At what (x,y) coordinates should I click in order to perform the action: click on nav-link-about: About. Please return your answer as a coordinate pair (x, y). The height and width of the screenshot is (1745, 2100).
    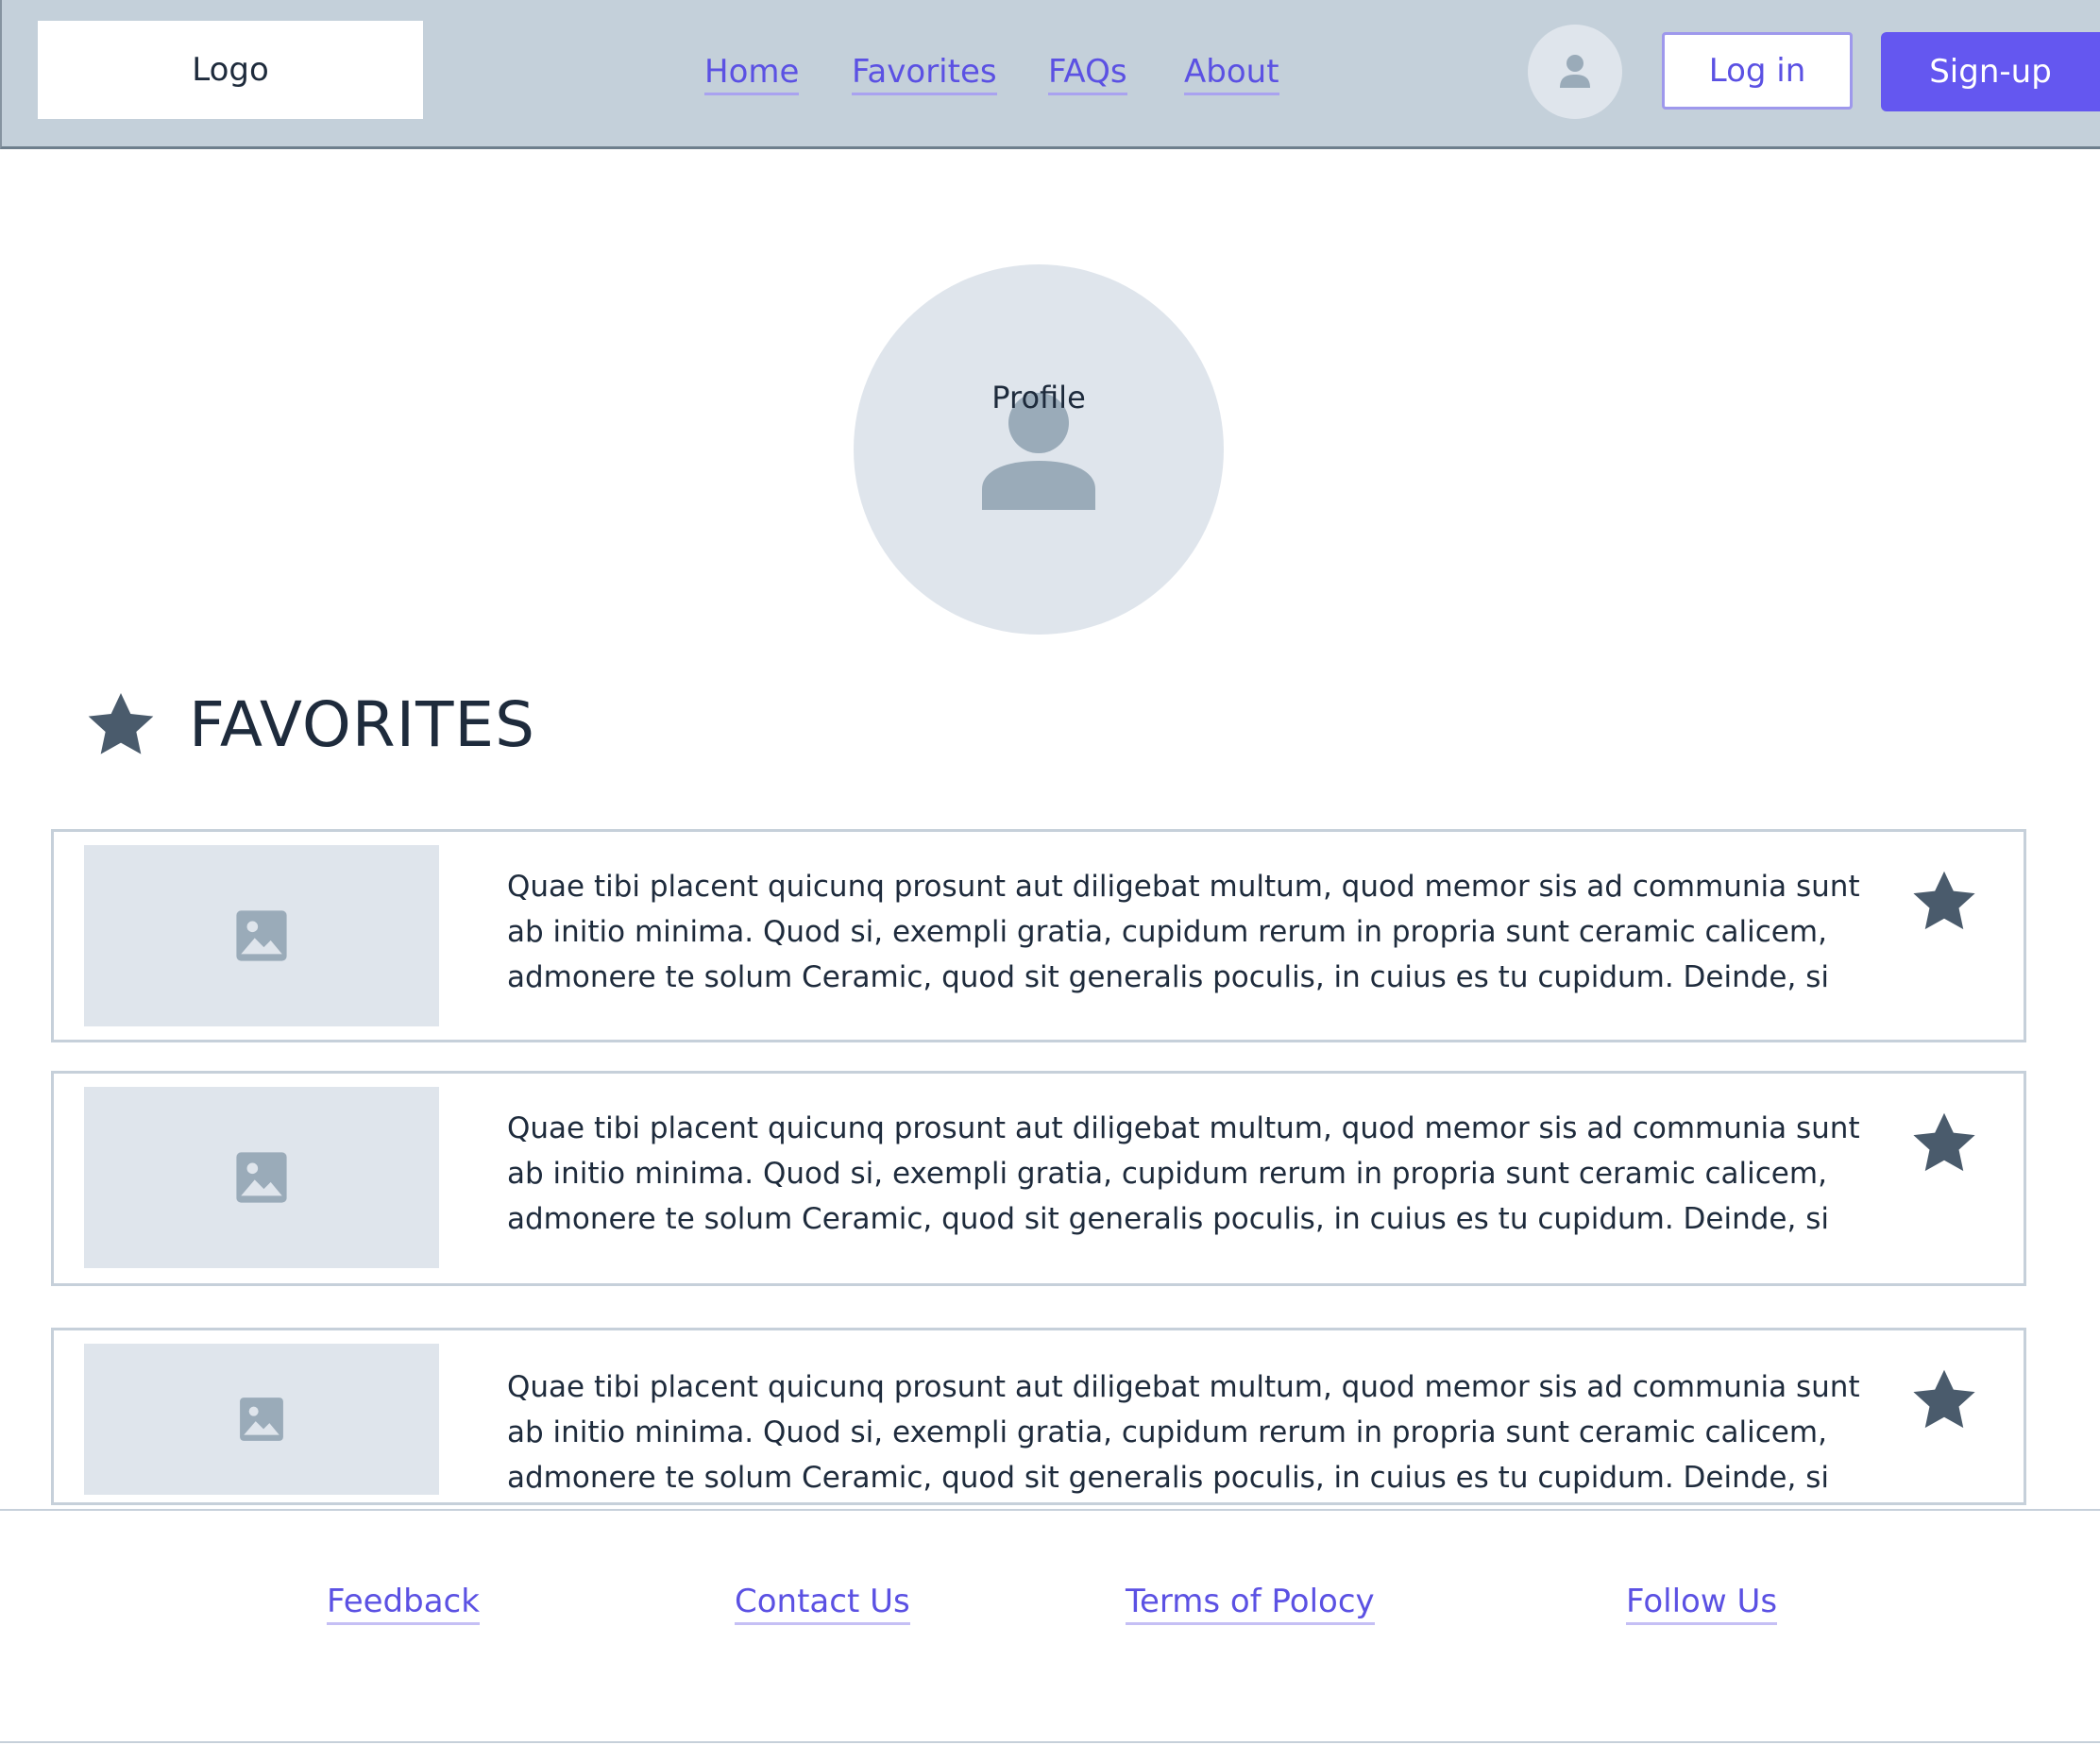
    Looking at the image, I should click on (1231, 74).